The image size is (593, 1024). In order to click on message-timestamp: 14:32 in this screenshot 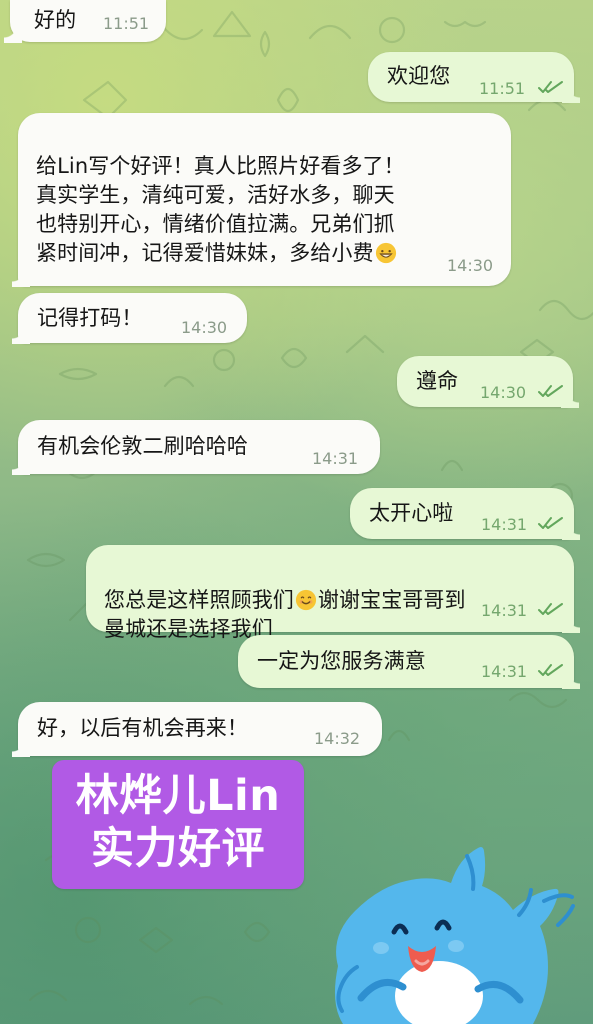, I will do `click(337, 738)`.